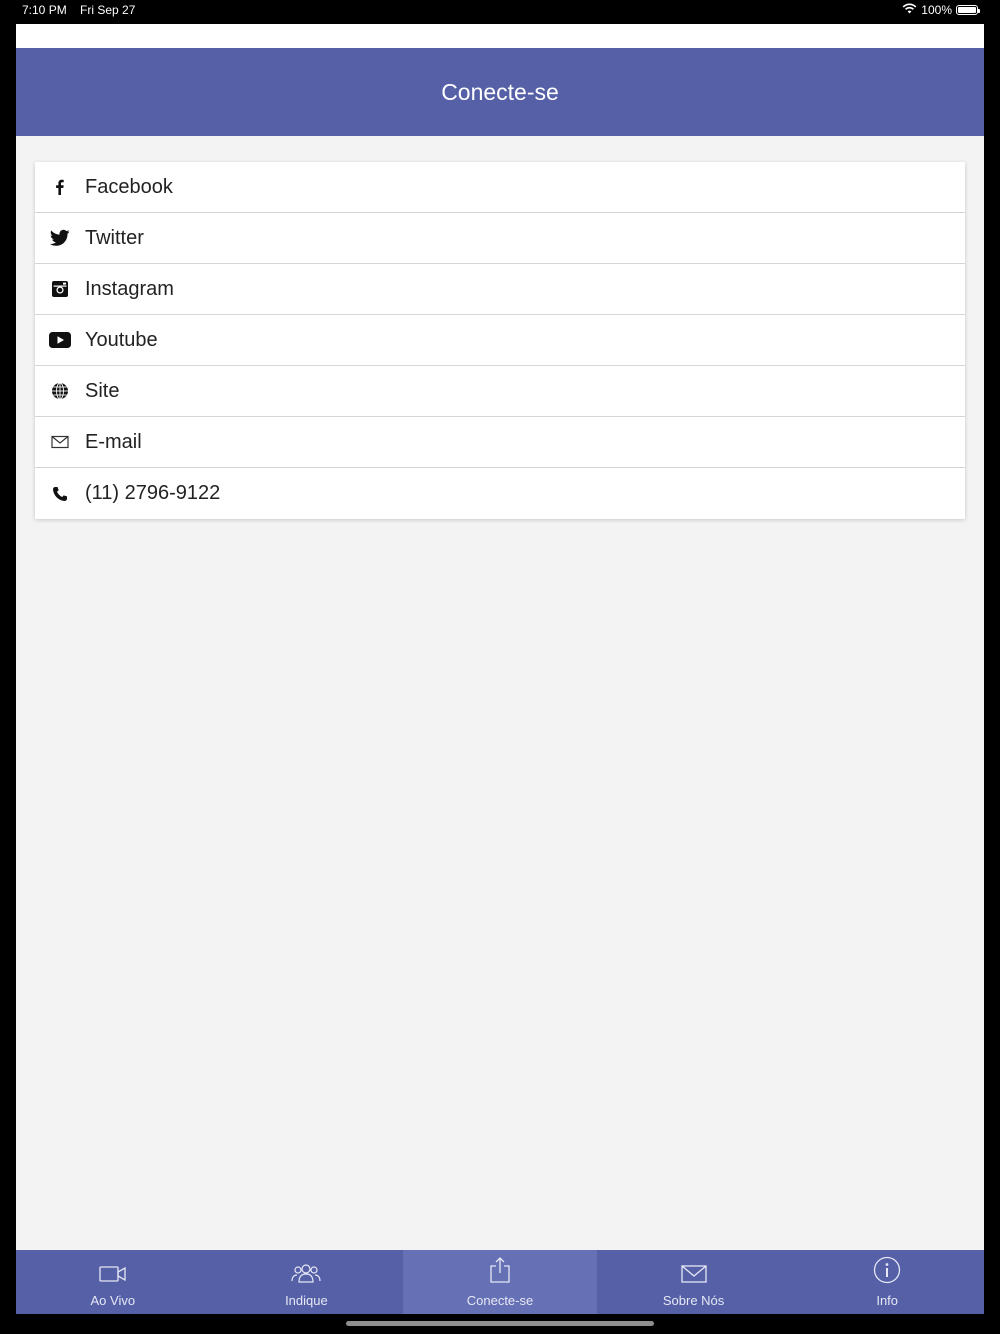  Describe the element at coordinates (114, 237) in the screenshot. I see `list-item-label: Twitter` at that location.